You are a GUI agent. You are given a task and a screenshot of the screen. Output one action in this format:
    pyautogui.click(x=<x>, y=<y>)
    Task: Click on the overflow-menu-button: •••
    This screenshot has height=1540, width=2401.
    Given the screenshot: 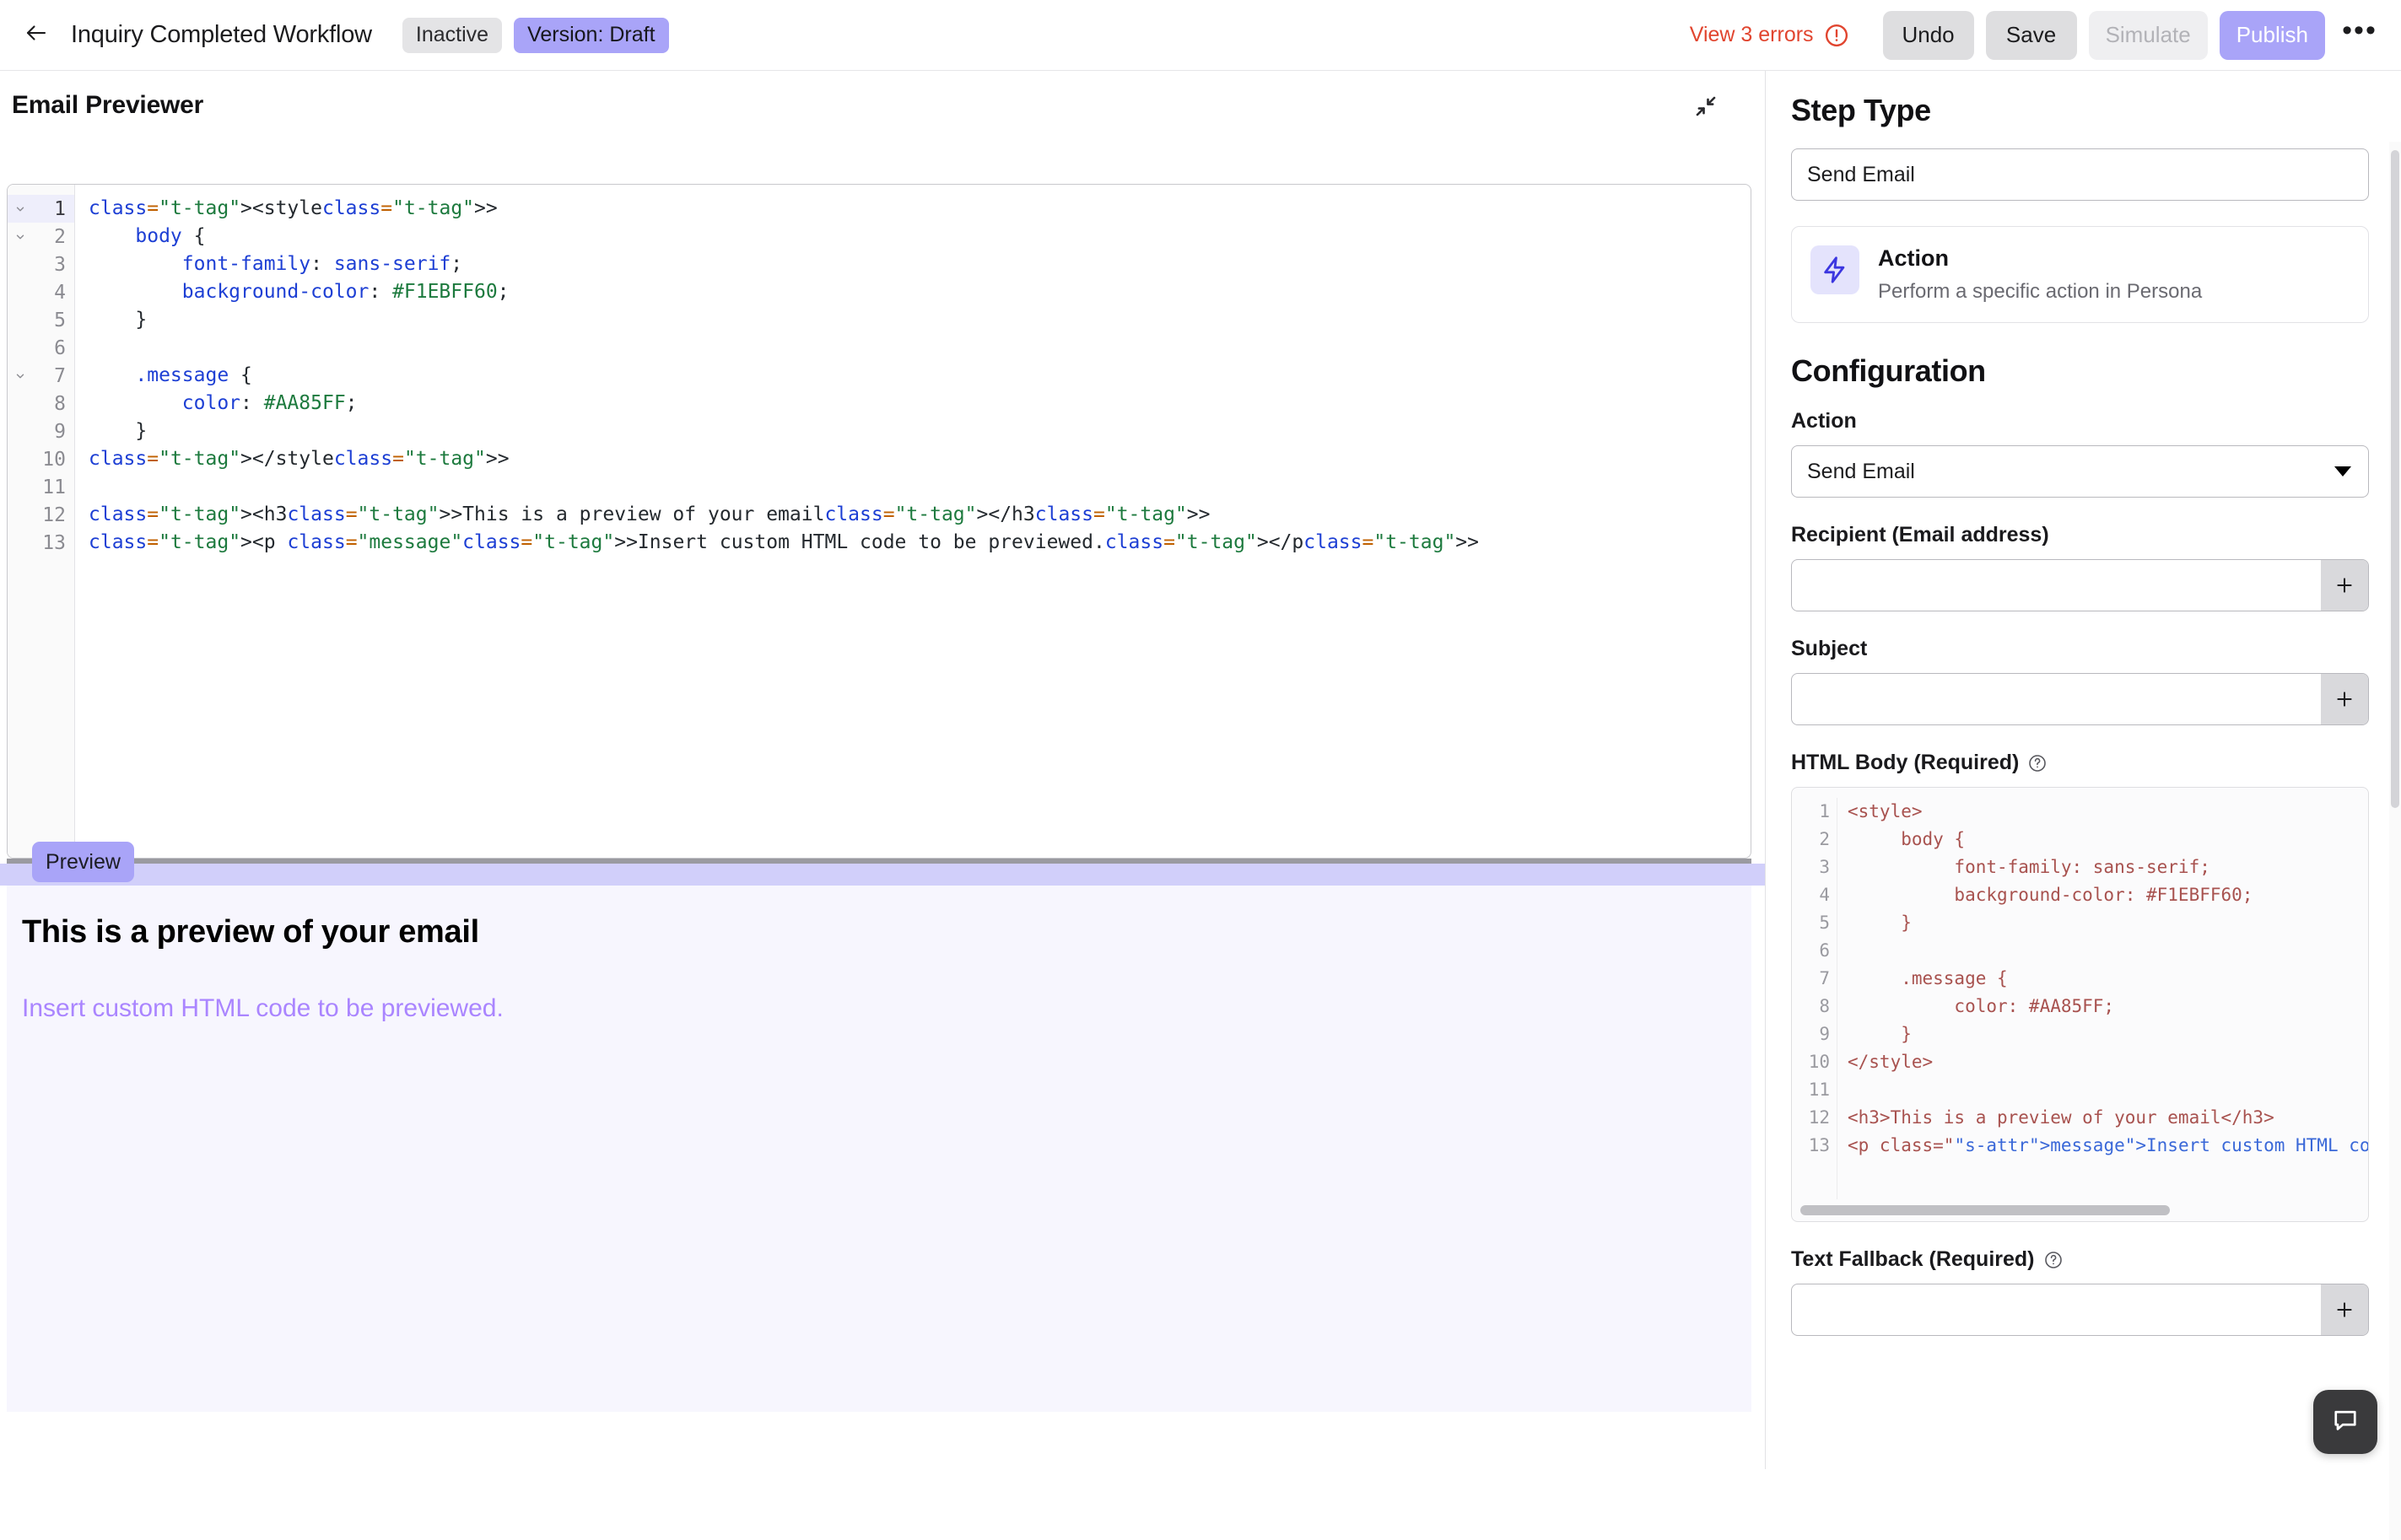 What is the action you would take?
    pyautogui.click(x=2360, y=35)
    